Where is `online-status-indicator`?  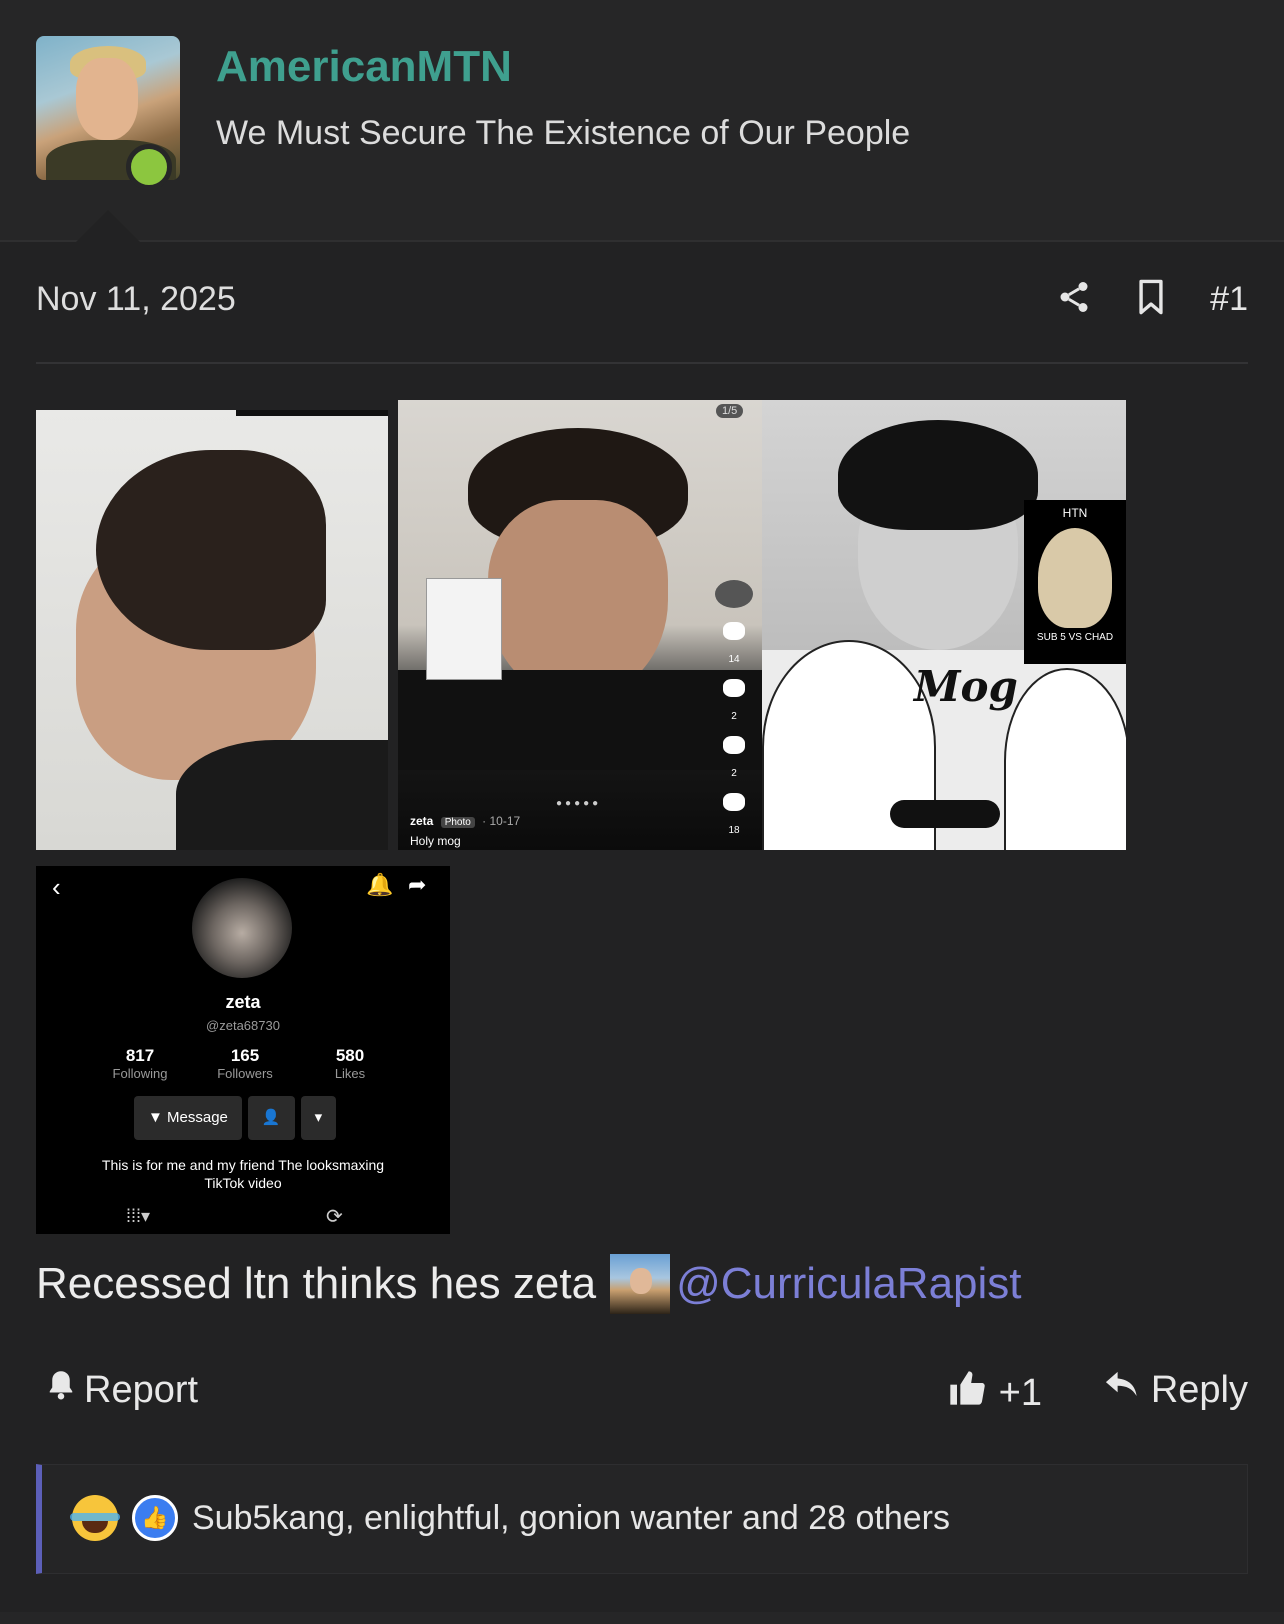
online-status-indicator is located at coordinates (149, 167).